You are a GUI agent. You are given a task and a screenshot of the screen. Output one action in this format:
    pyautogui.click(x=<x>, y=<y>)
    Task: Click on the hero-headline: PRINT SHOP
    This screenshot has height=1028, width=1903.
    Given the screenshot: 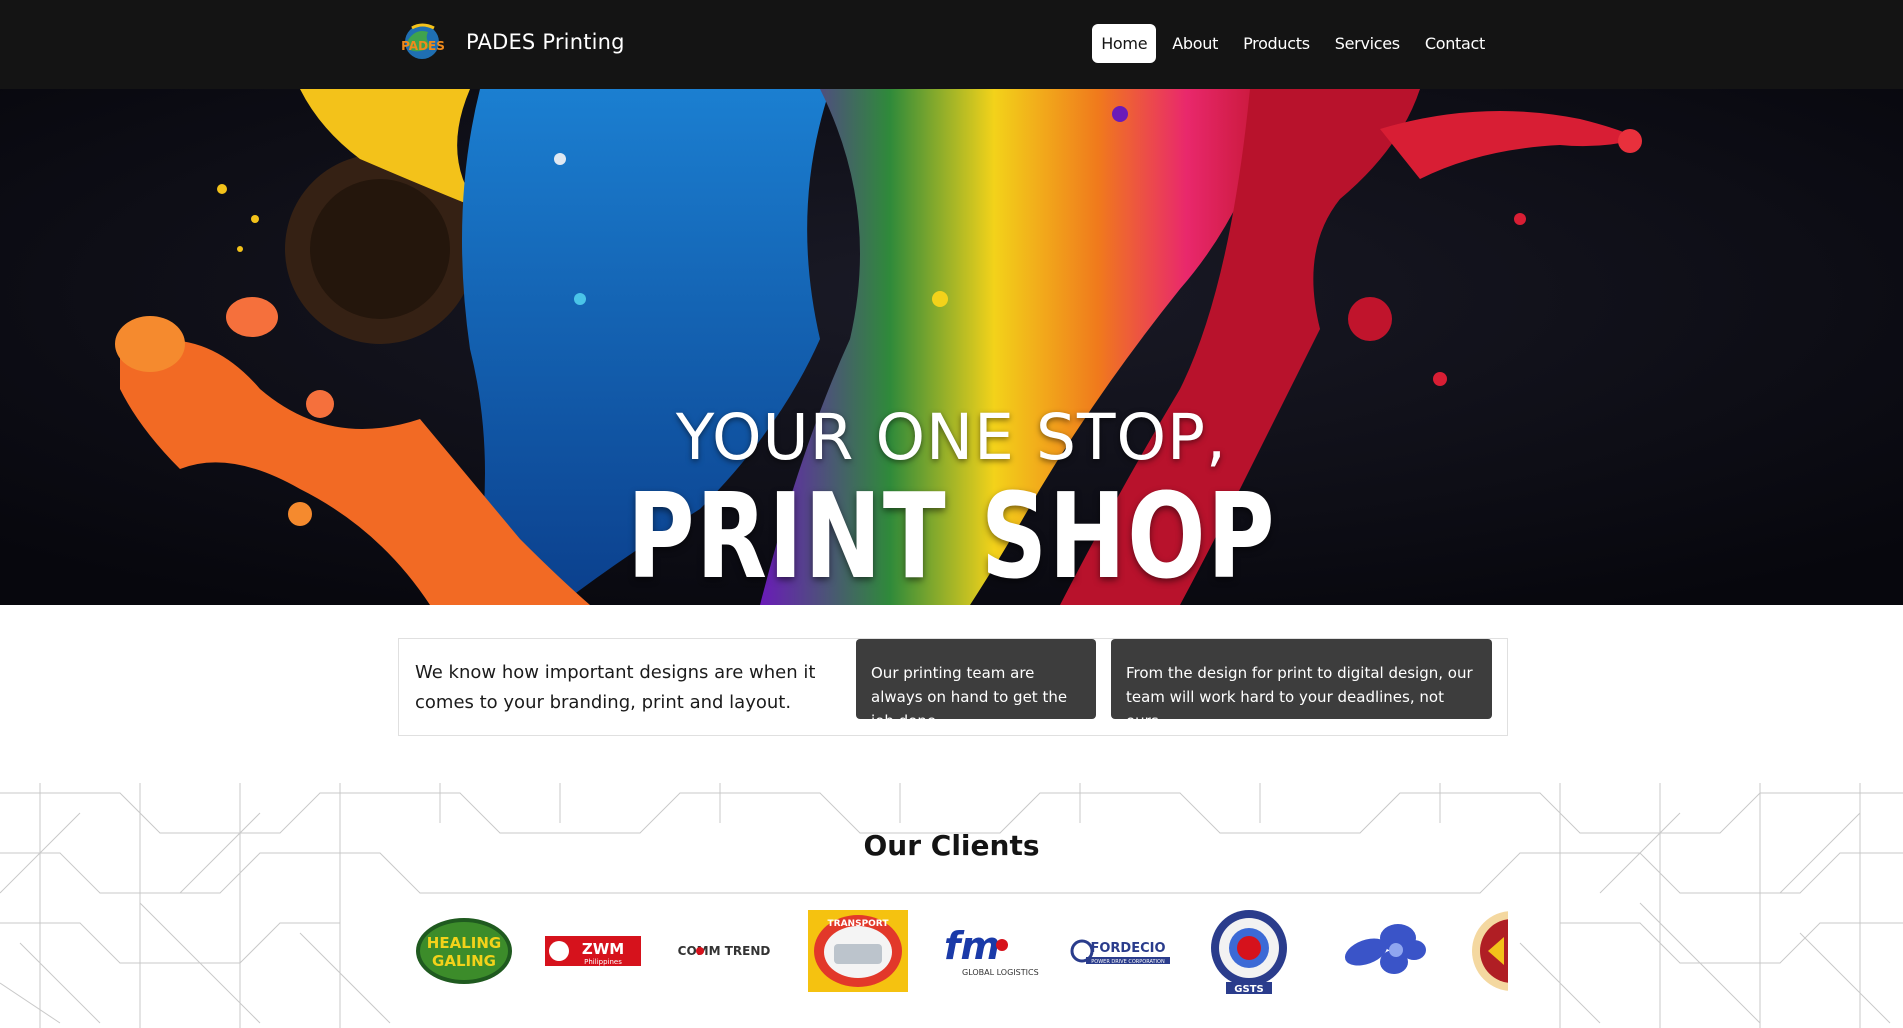 What is the action you would take?
    pyautogui.click(x=952, y=536)
    